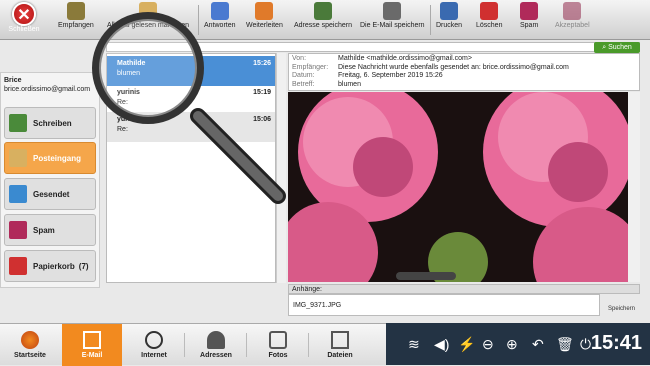  Describe the element at coordinates (128, 73) in the screenshot. I see `message-subject: blumen` at that location.